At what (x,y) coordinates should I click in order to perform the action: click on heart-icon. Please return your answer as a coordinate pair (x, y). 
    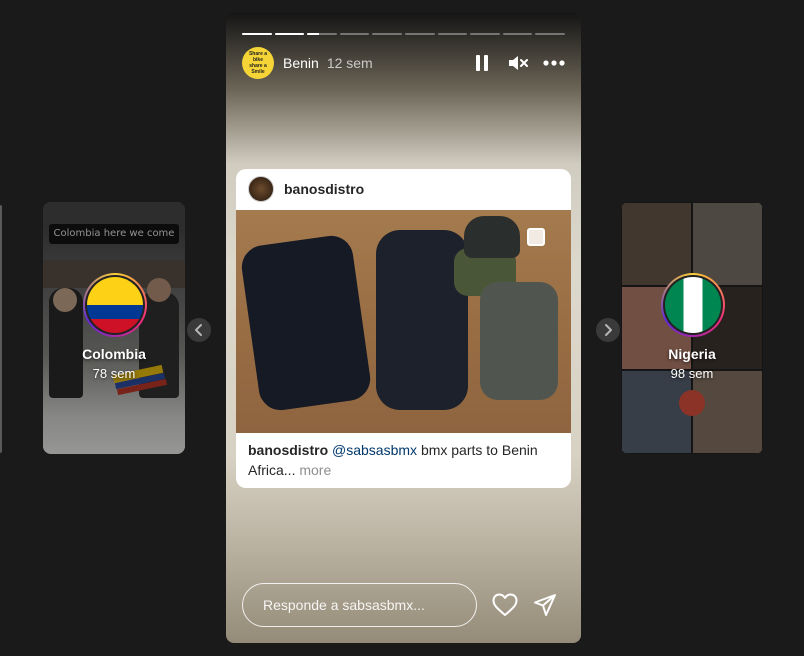
    Looking at the image, I should click on (505, 604).